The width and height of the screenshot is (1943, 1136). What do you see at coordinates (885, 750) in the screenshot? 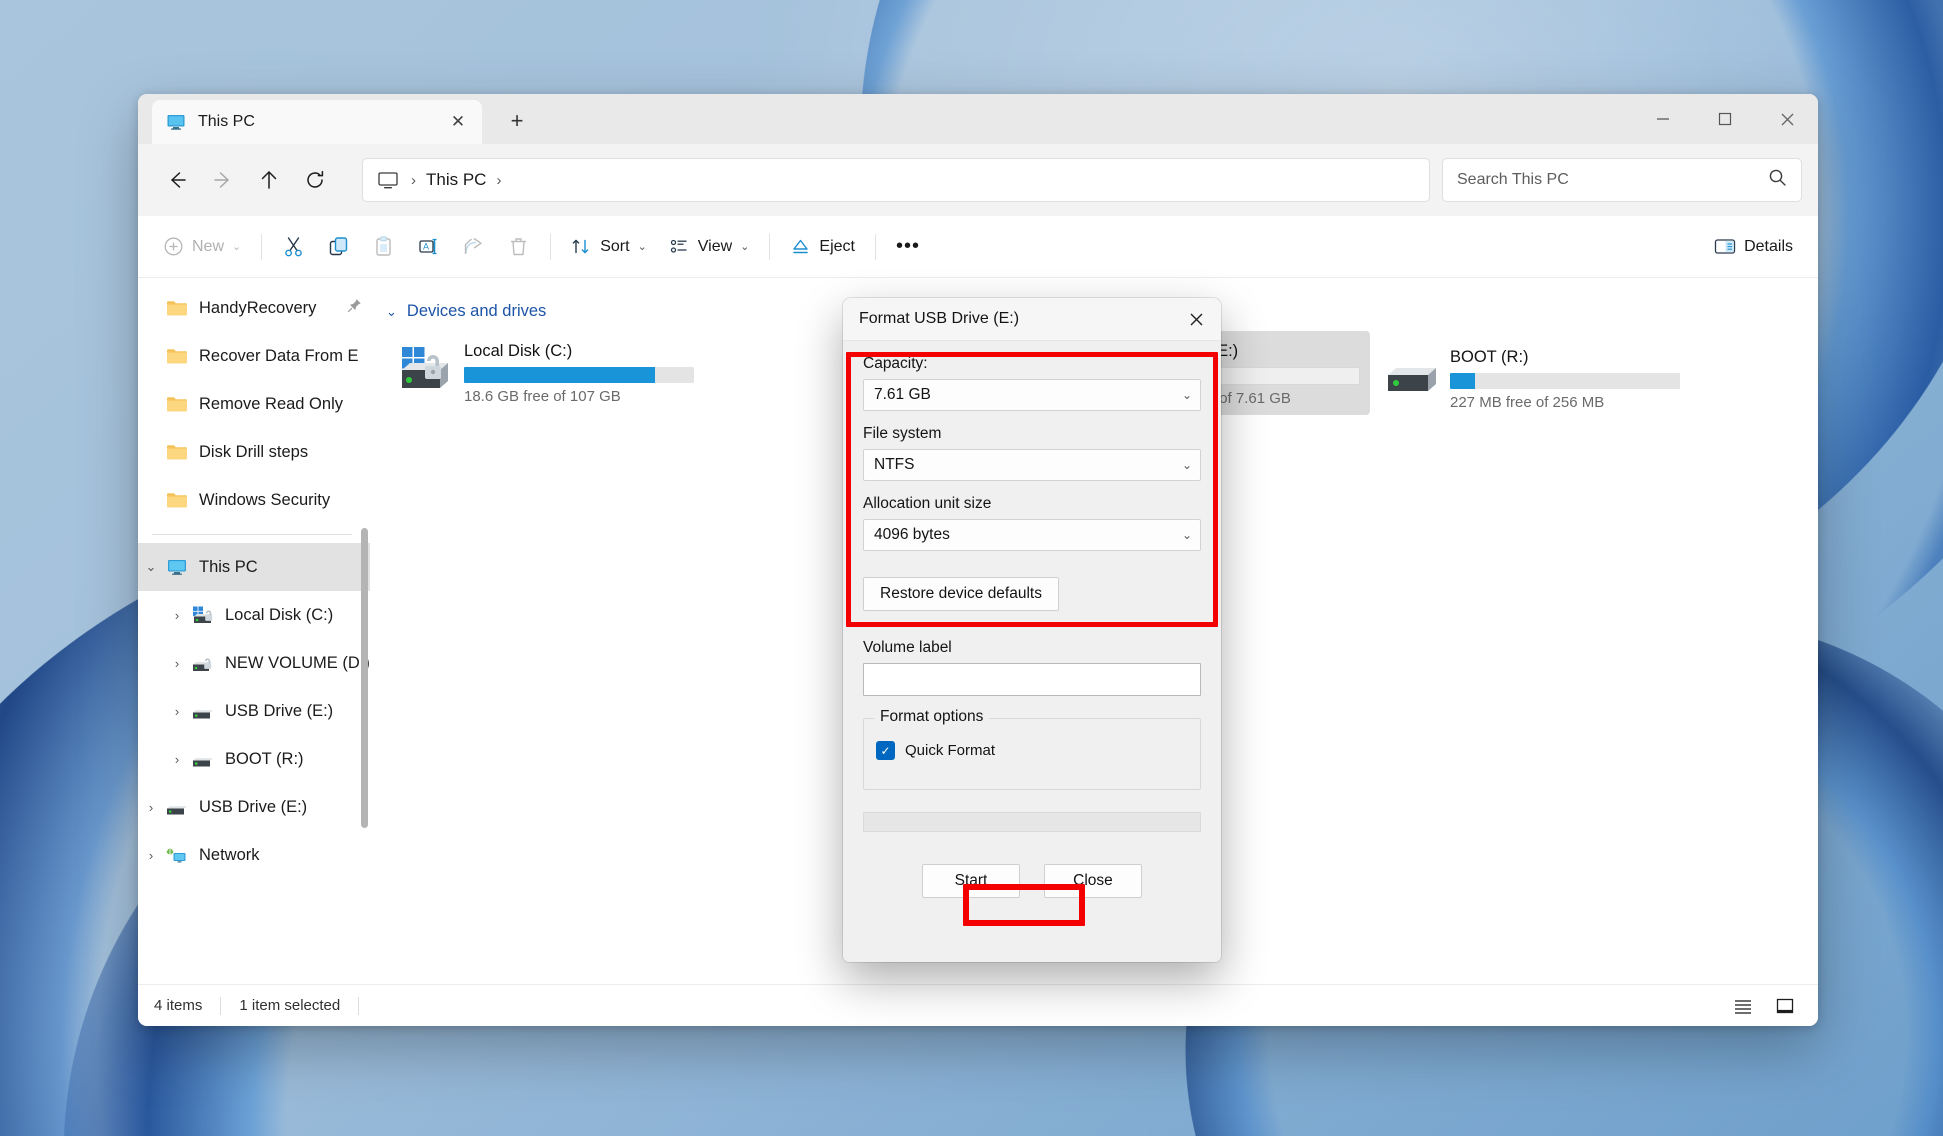
I see `quick-format-checkbox: ✓` at bounding box center [885, 750].